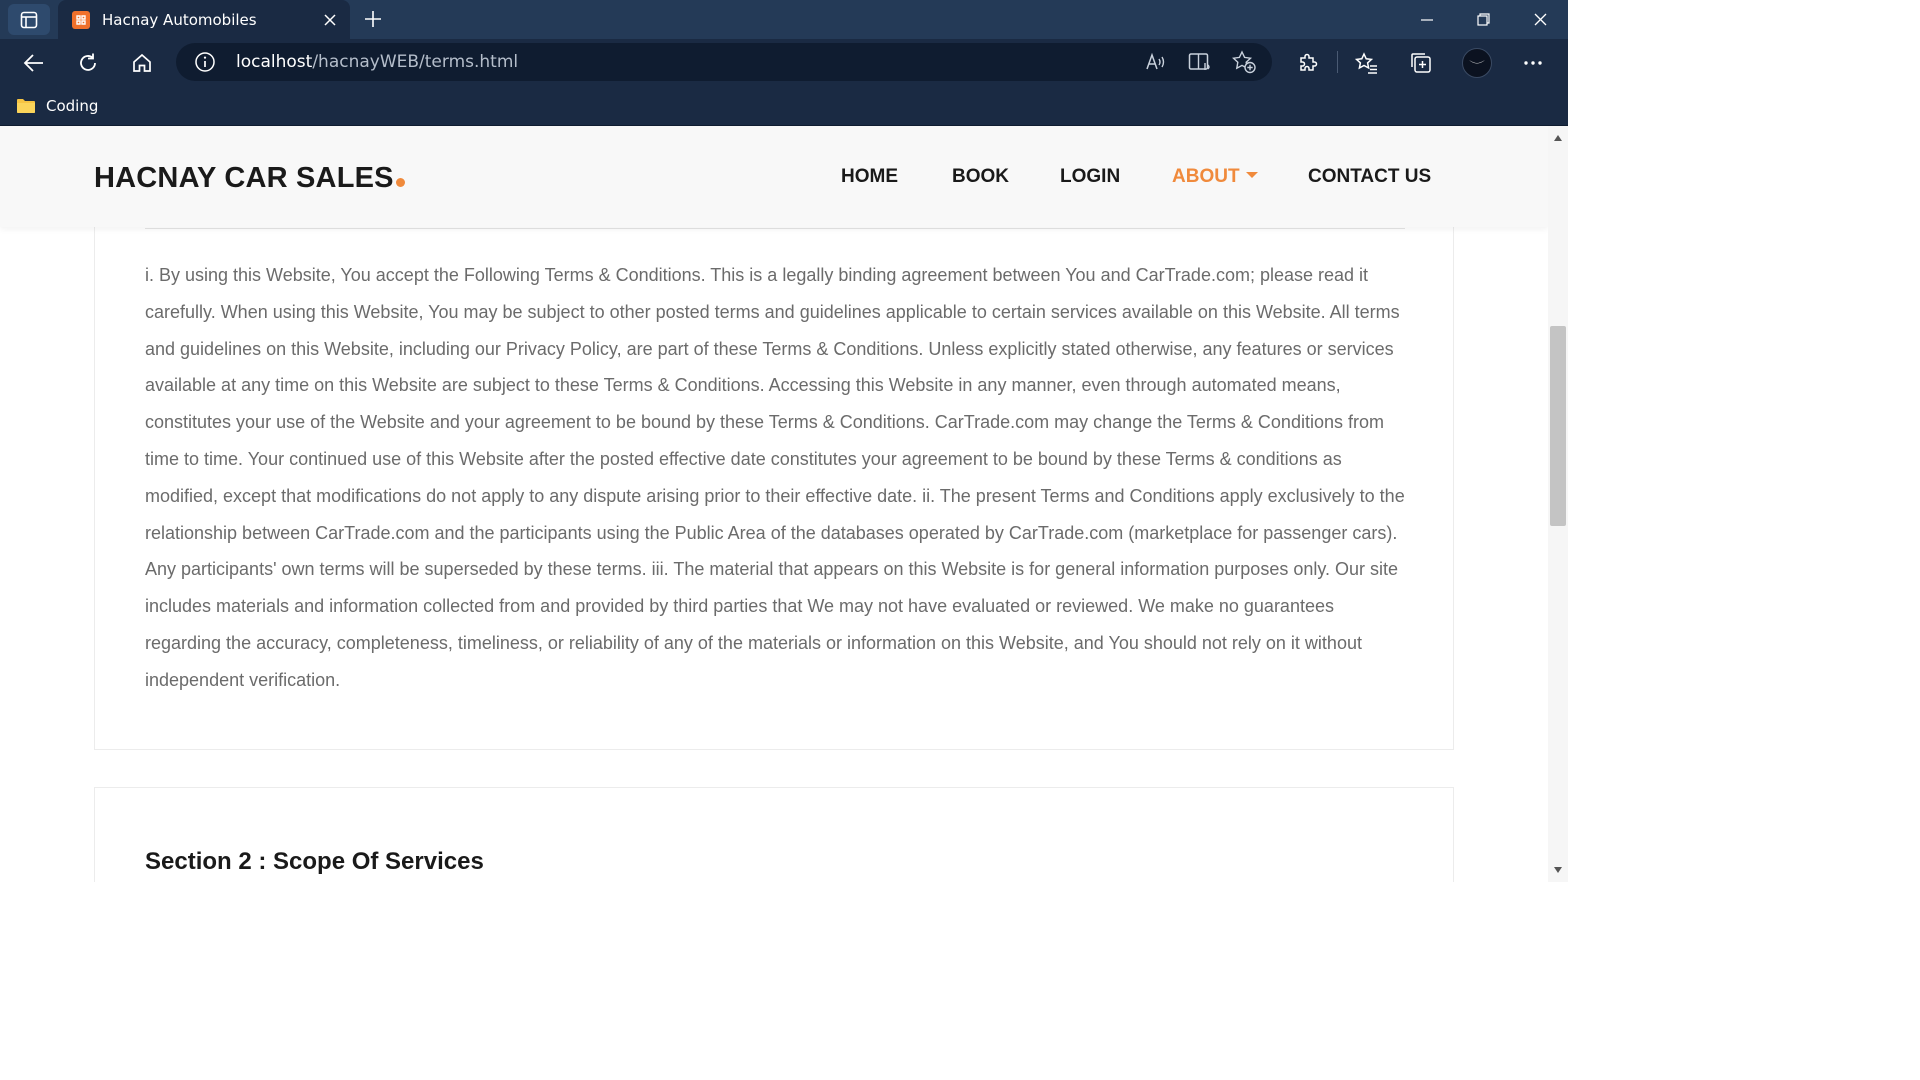 This screenshot has width=1920, height=1080. I want to click on tab-actions-button, so click(29, 19).